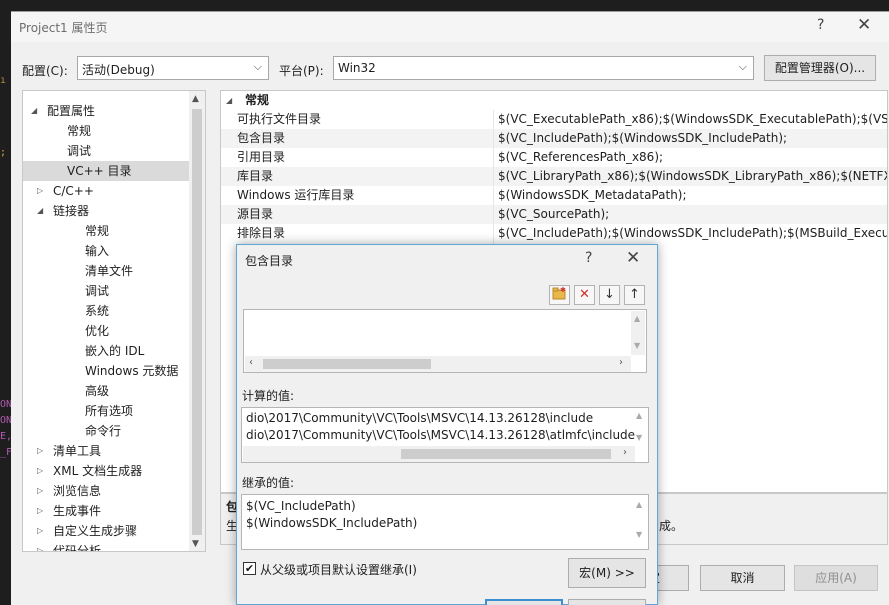 This screenshot has height=605, width=889. I want to click on tree-item: ▷ 代码分析, so click(106, 546).